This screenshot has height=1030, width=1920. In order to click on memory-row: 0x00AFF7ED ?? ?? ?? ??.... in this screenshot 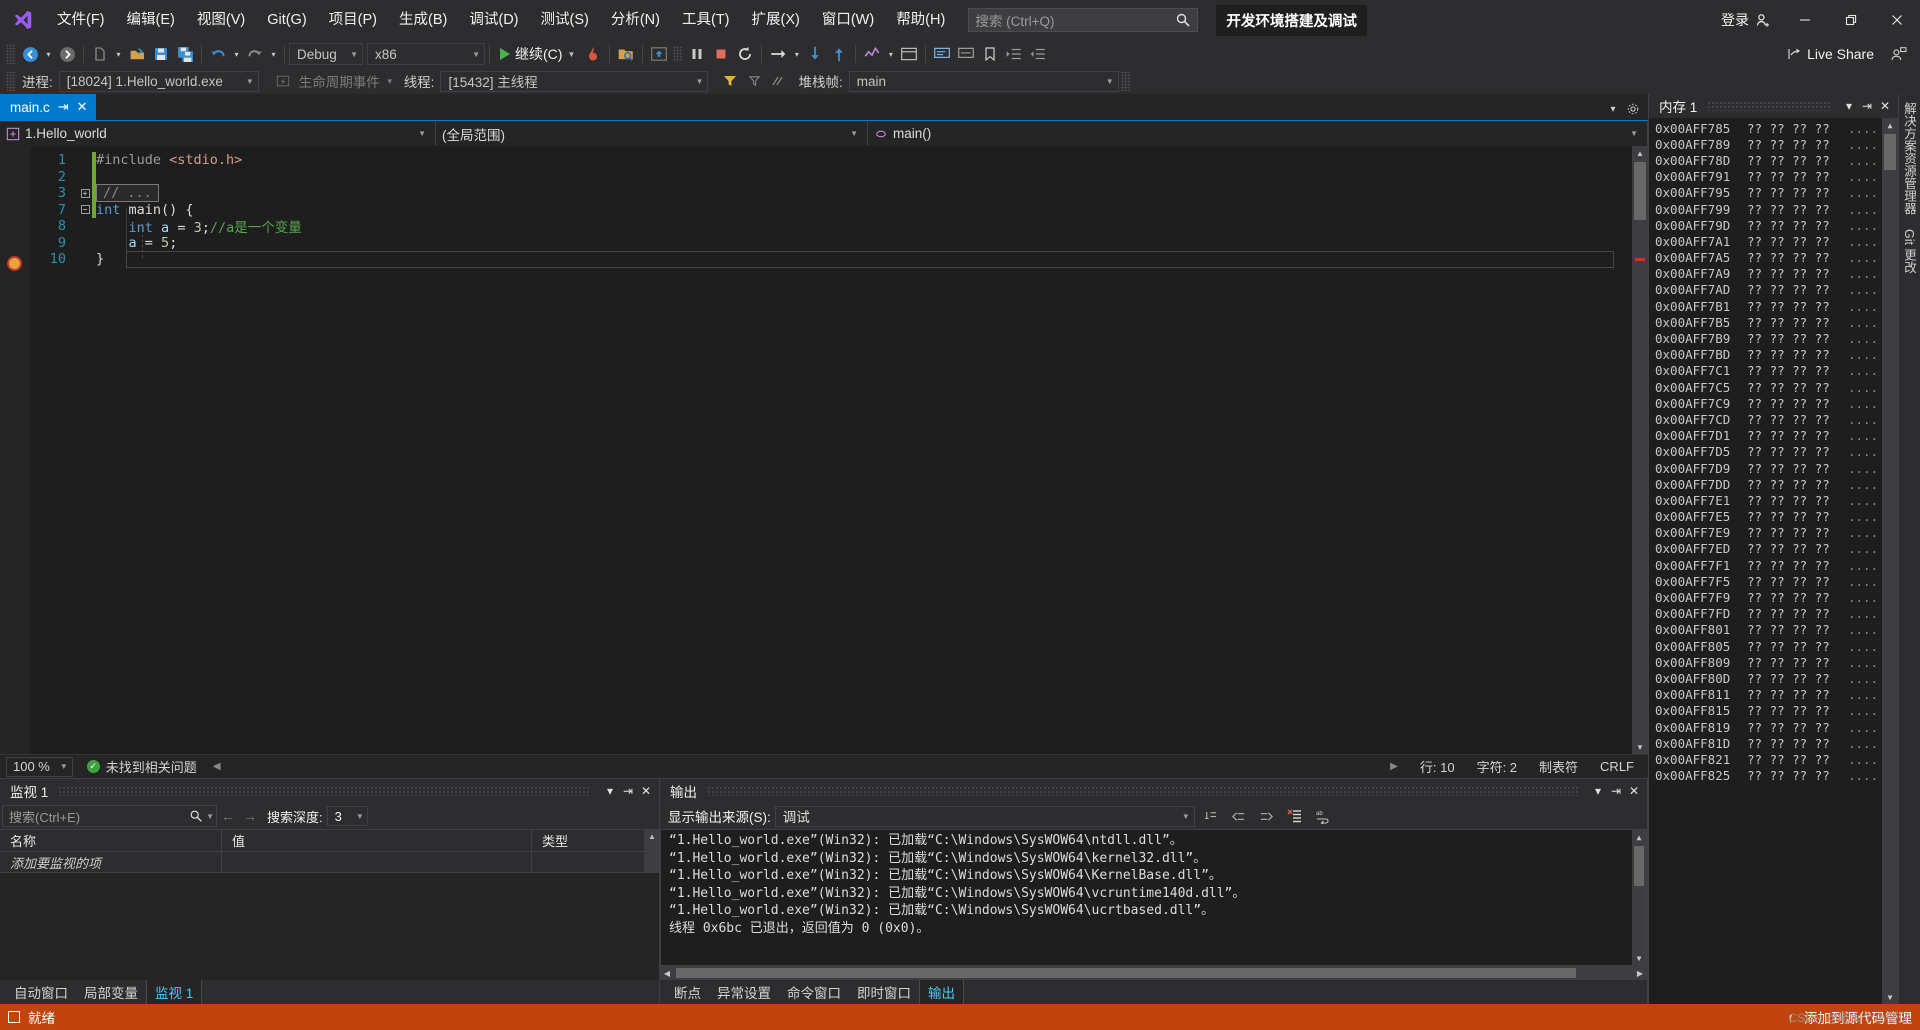, I will do `click(1765, 549)`.